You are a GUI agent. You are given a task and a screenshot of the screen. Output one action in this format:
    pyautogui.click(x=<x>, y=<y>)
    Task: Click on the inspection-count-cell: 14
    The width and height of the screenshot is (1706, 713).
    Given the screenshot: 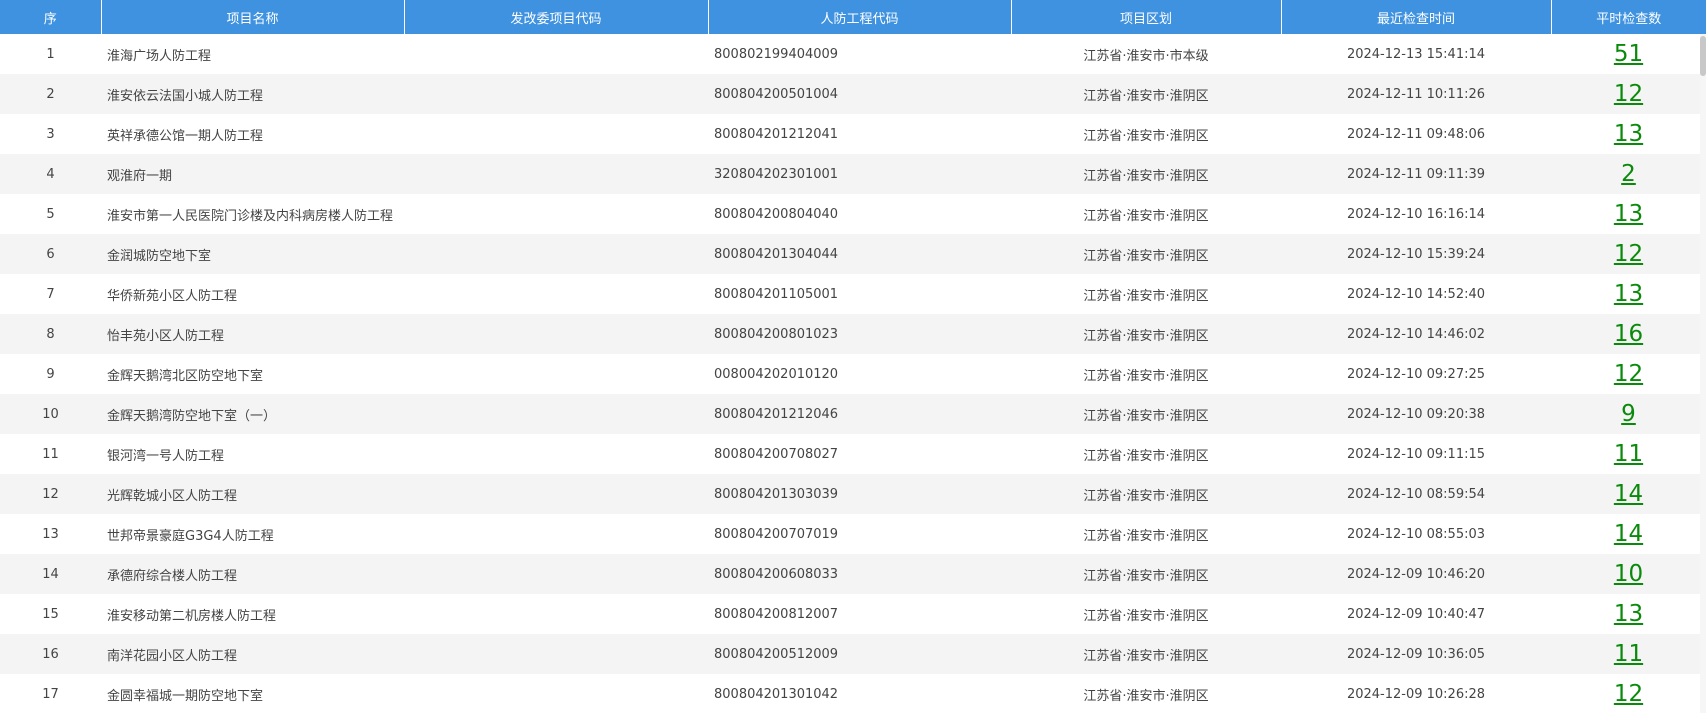 What is the action you would take?
    pyautogui.click(x=1628, y=534)
    